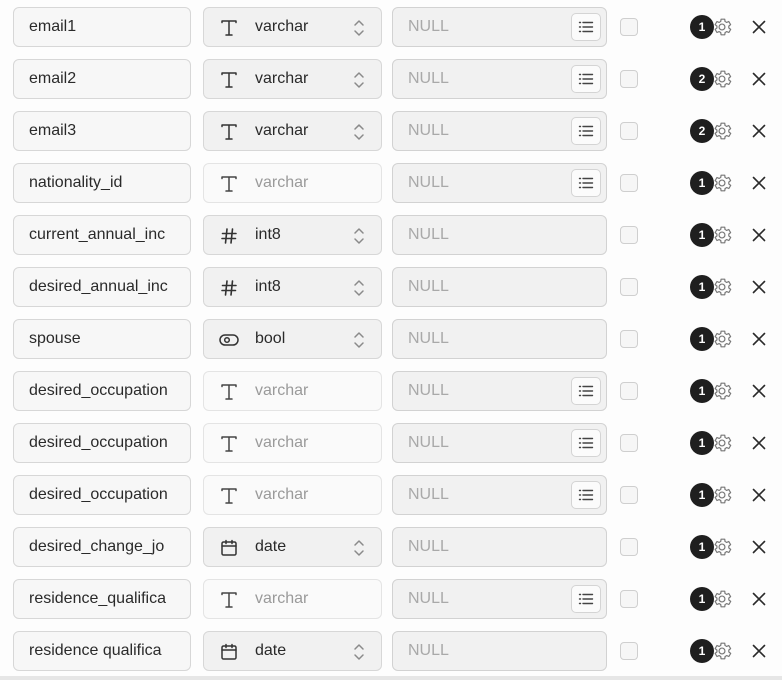 The image size is (782, 680). Describe the element at coordinates (702, 27) in the screenshot. I see `settings-count-badge: 1` at that location.